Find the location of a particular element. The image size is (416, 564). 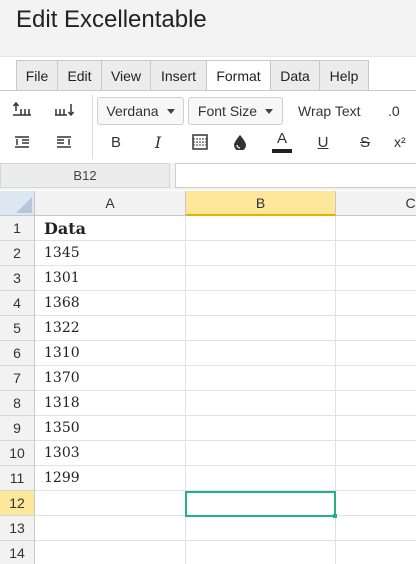

cell-a13 is located at coordinates (110, 528).